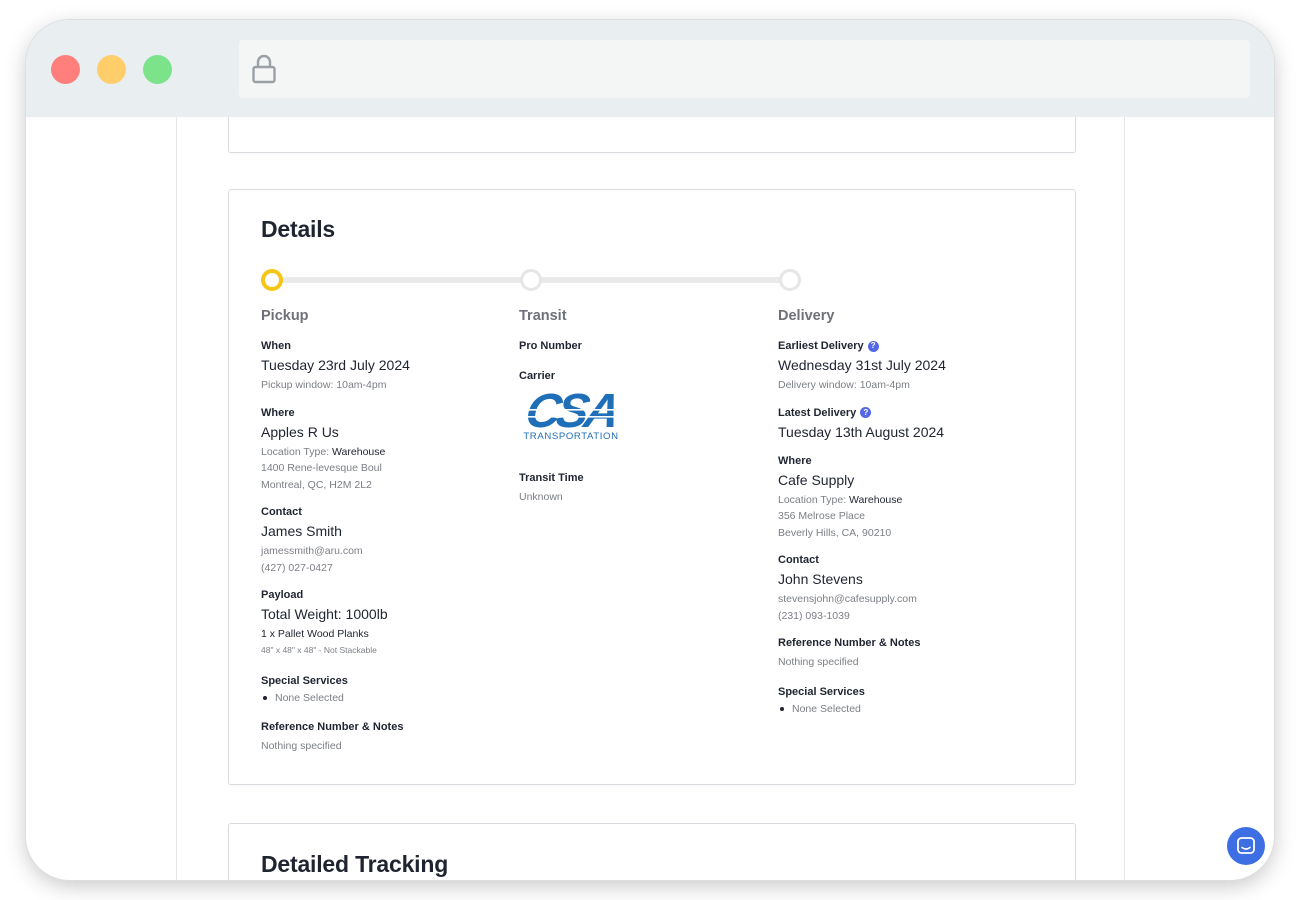  I want to click on progress-step-delivery, so click(790, 280).